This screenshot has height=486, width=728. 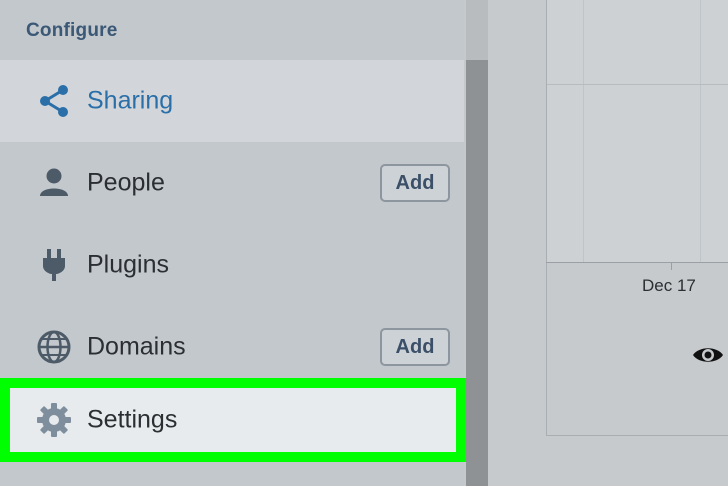 What do you see at coordinates (708, 357) in the screenshot?
I see `eye-icon` at bounding box center [708, 357].